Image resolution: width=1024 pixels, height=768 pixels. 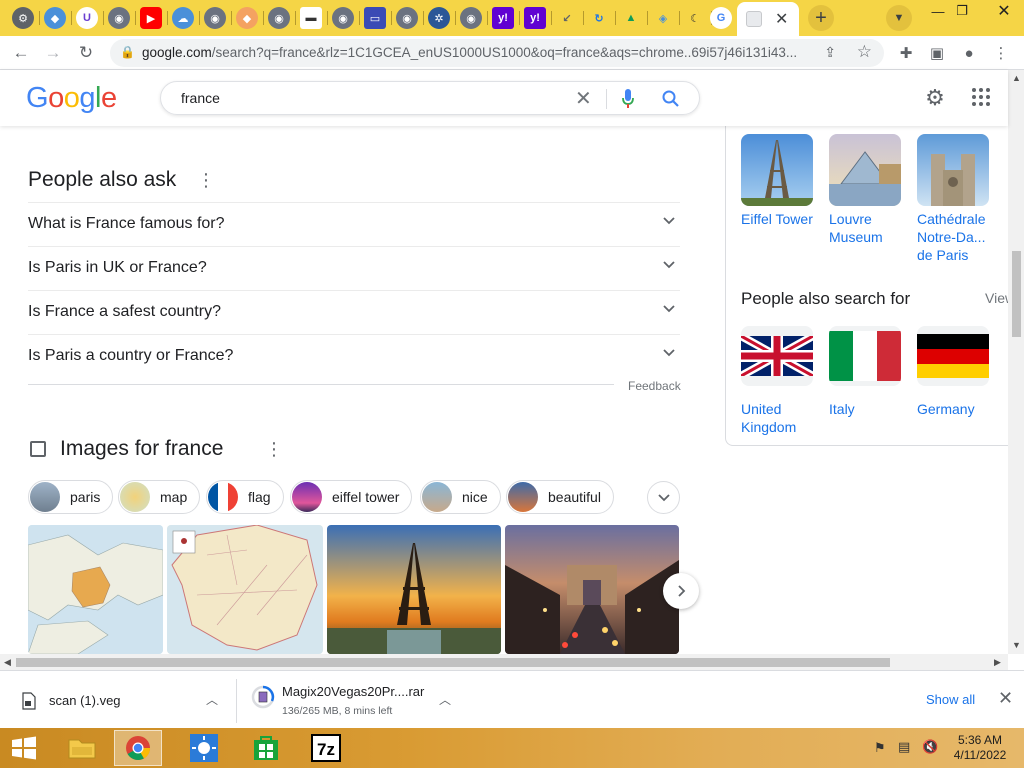 I want to click on image-result-map-europe, so click(x=95, y=589).